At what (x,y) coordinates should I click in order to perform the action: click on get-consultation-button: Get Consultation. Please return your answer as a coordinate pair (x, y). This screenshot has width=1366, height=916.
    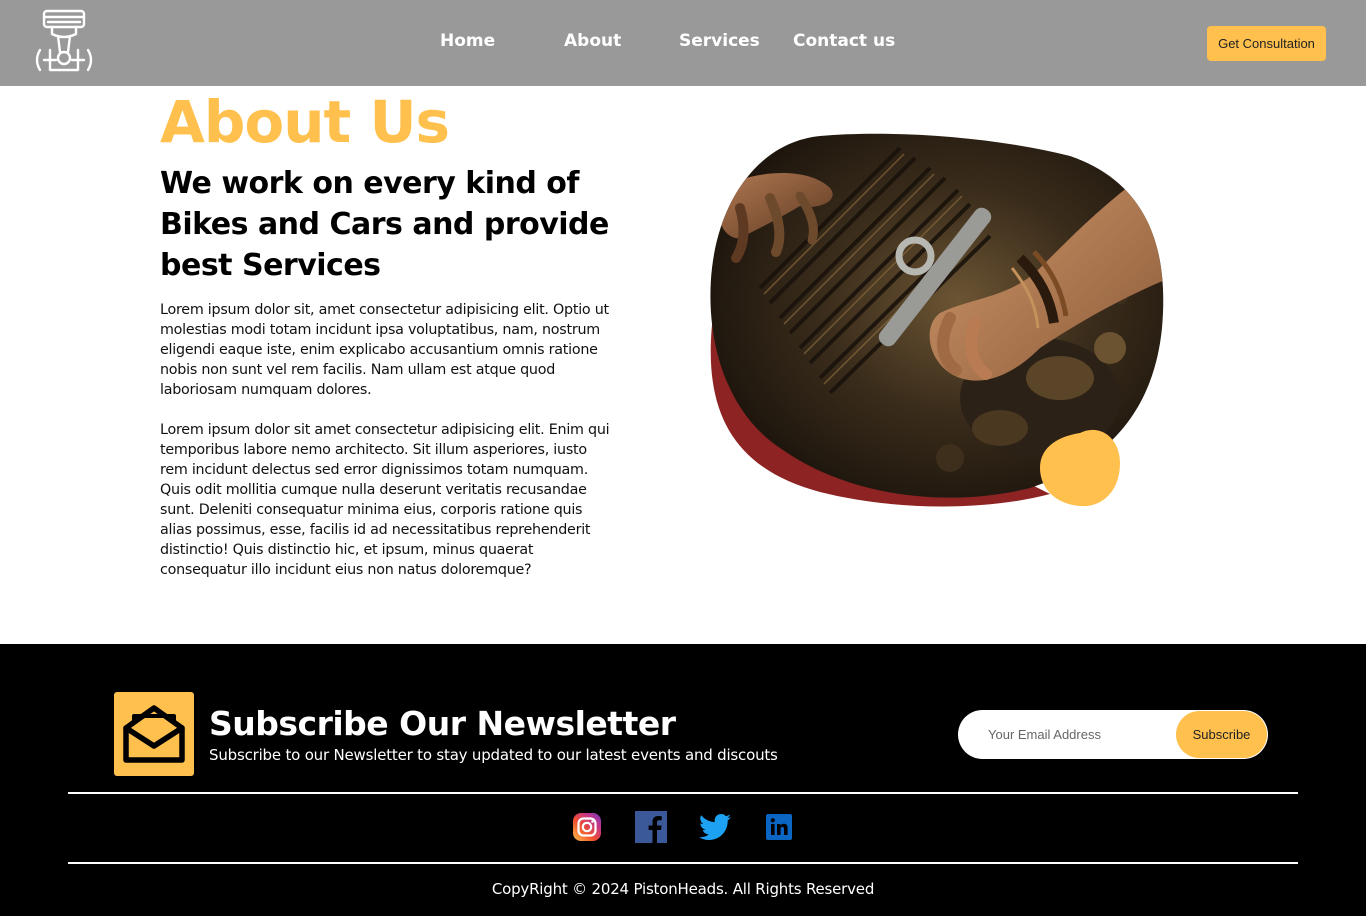
    Looking at the image, I should click on (1266, 43).